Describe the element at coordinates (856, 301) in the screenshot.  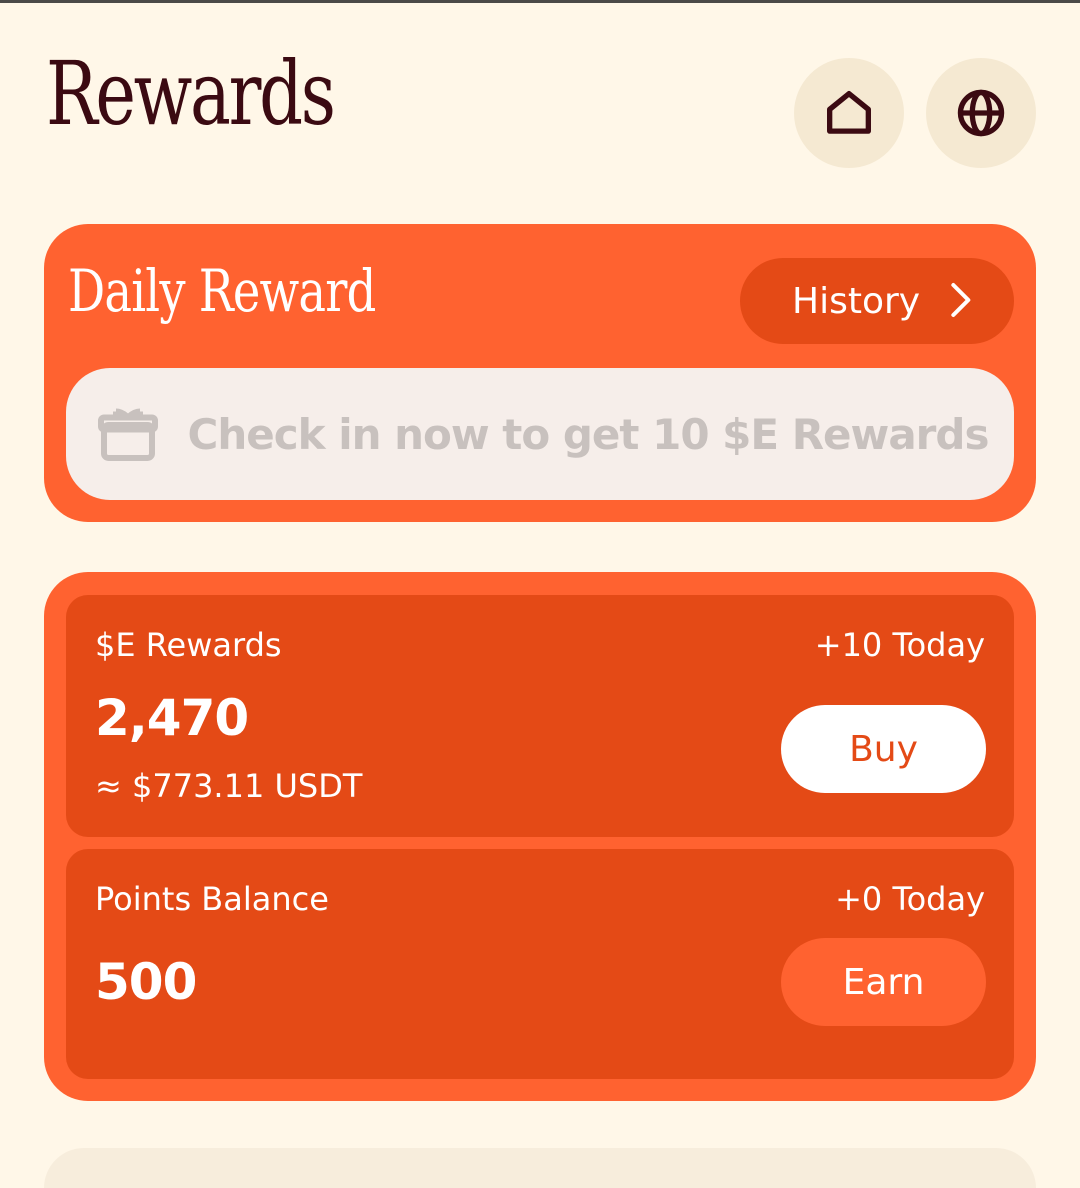
I see `history-label: History` at that location.